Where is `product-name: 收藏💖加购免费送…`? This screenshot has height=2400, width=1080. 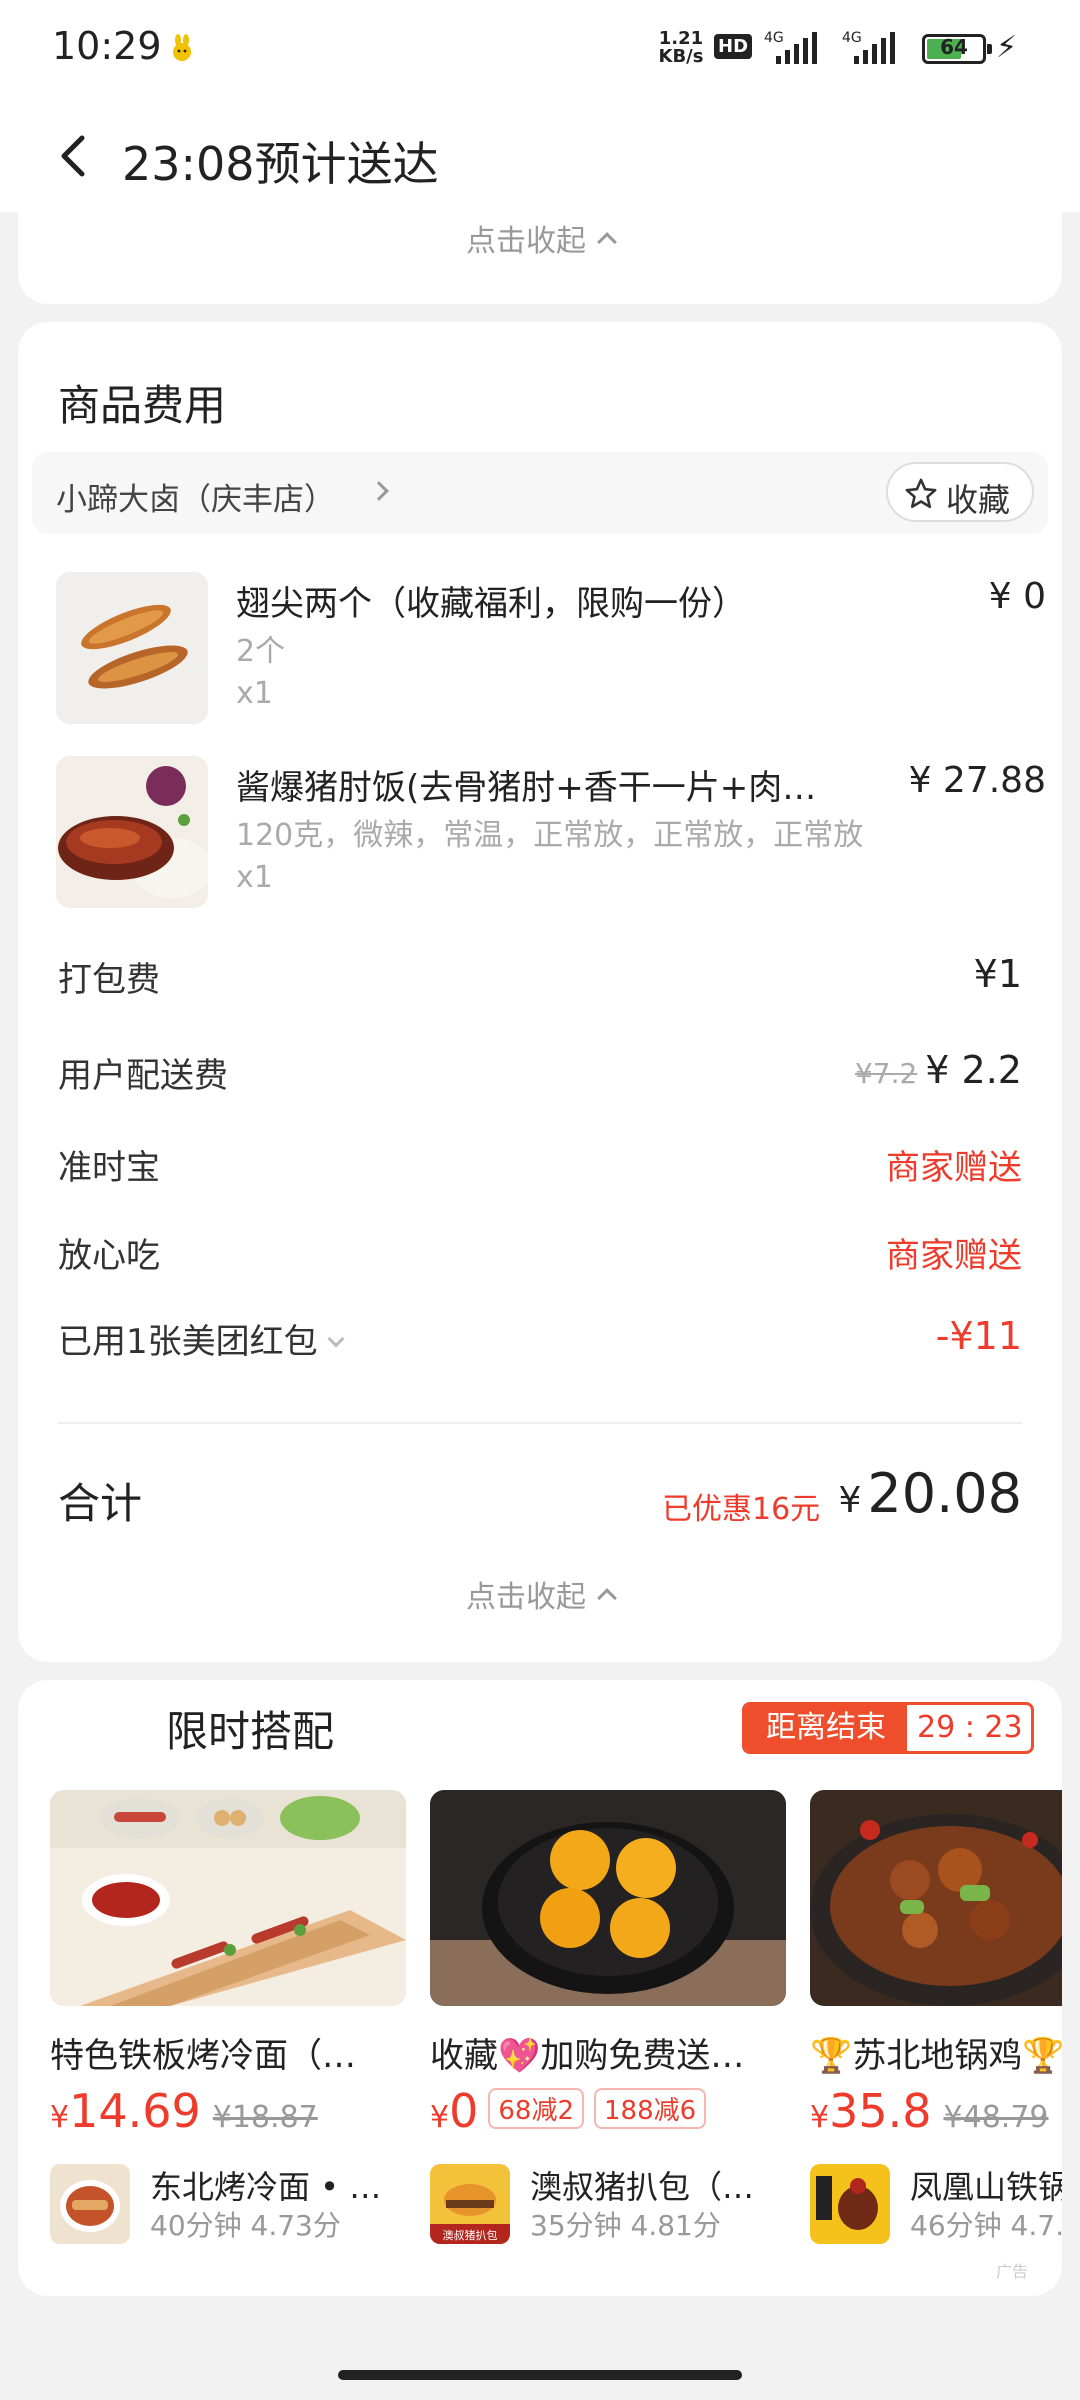 product-name: 收藏💖加购免费送… is located at coordinates (587, 2056).